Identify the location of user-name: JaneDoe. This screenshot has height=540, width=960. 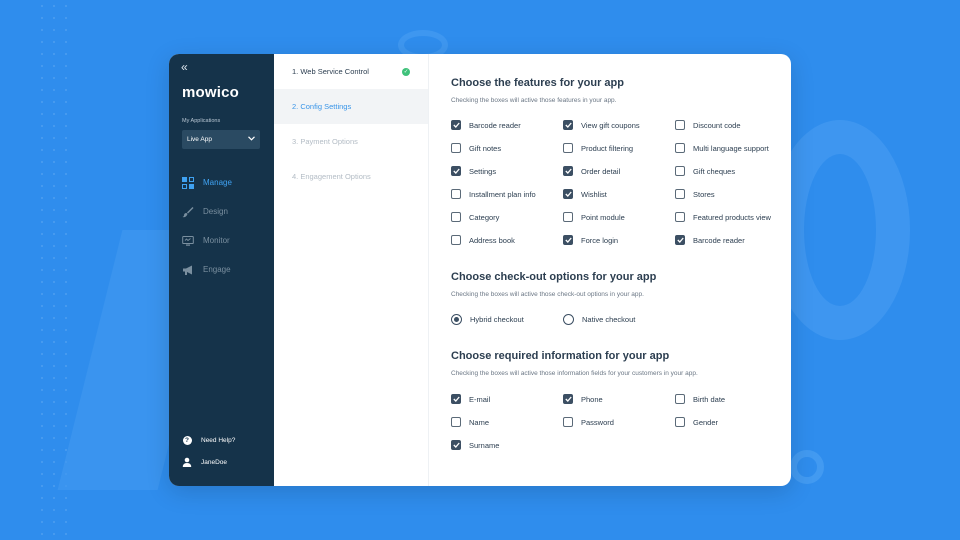
(214, 462).